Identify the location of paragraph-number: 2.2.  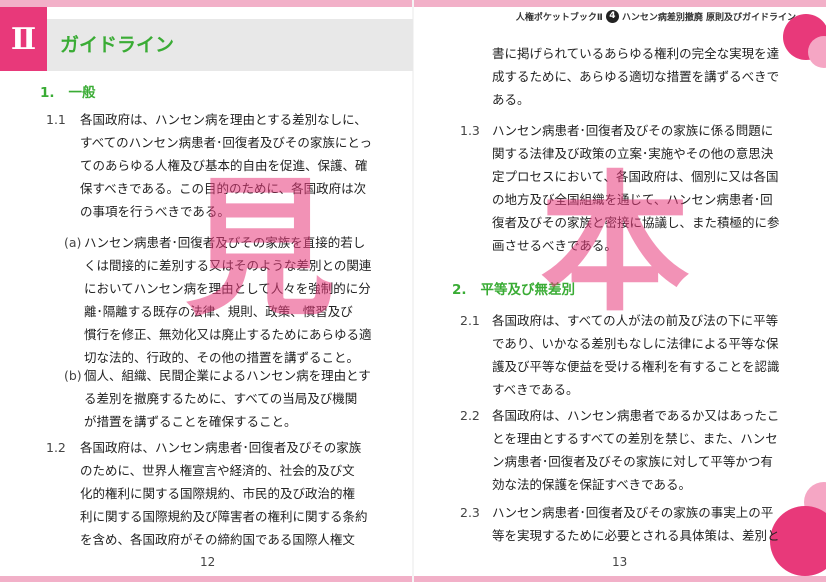
(470, 415).